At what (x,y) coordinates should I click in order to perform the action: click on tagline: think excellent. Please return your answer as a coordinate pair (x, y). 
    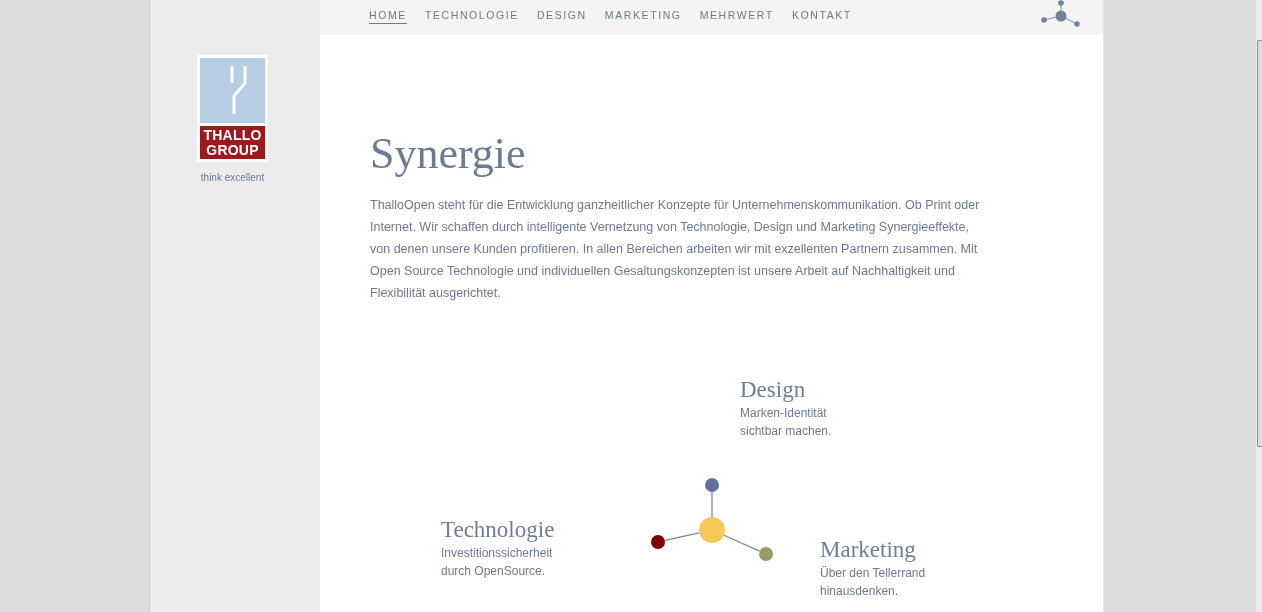
    Looking at the image, I should click on (232, 177).